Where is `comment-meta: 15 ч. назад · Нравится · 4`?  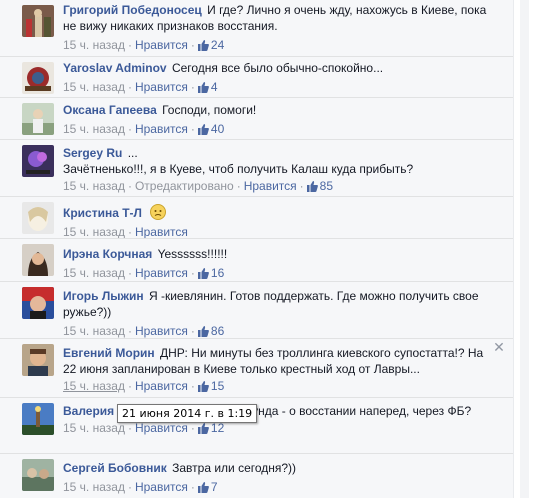
comment-meta: 15 ч. назад · Нравится · 4 is located at coordinates (140, 87).